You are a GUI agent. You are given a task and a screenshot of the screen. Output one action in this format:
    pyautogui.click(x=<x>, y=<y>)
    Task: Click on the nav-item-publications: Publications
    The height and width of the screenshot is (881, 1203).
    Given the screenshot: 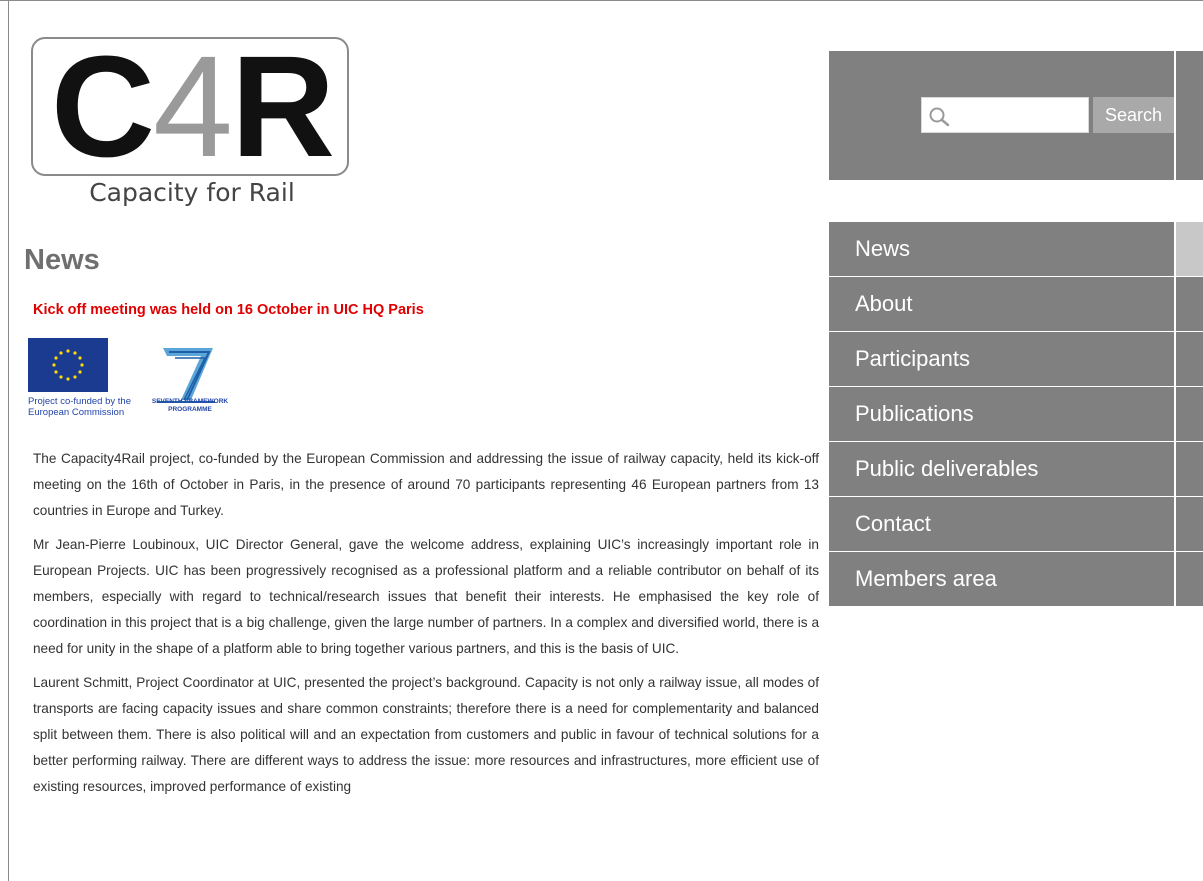 What is the action you would take?
    pyautogui.click(x=1016, y=414)
    